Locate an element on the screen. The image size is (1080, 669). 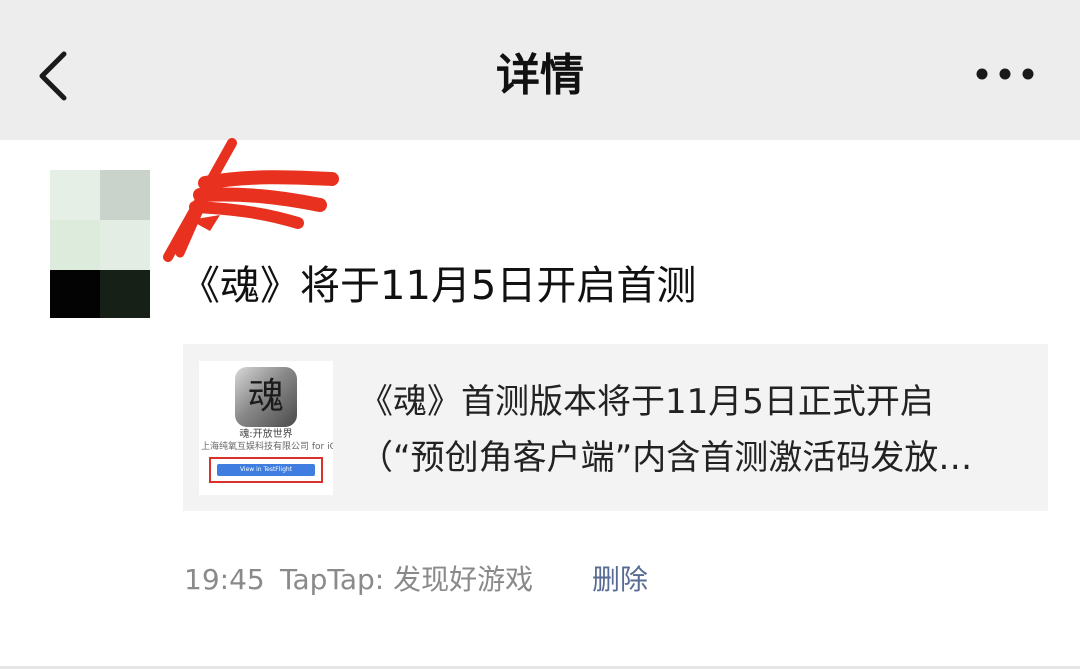
more-options-button is located at coordinates (1004, 74).